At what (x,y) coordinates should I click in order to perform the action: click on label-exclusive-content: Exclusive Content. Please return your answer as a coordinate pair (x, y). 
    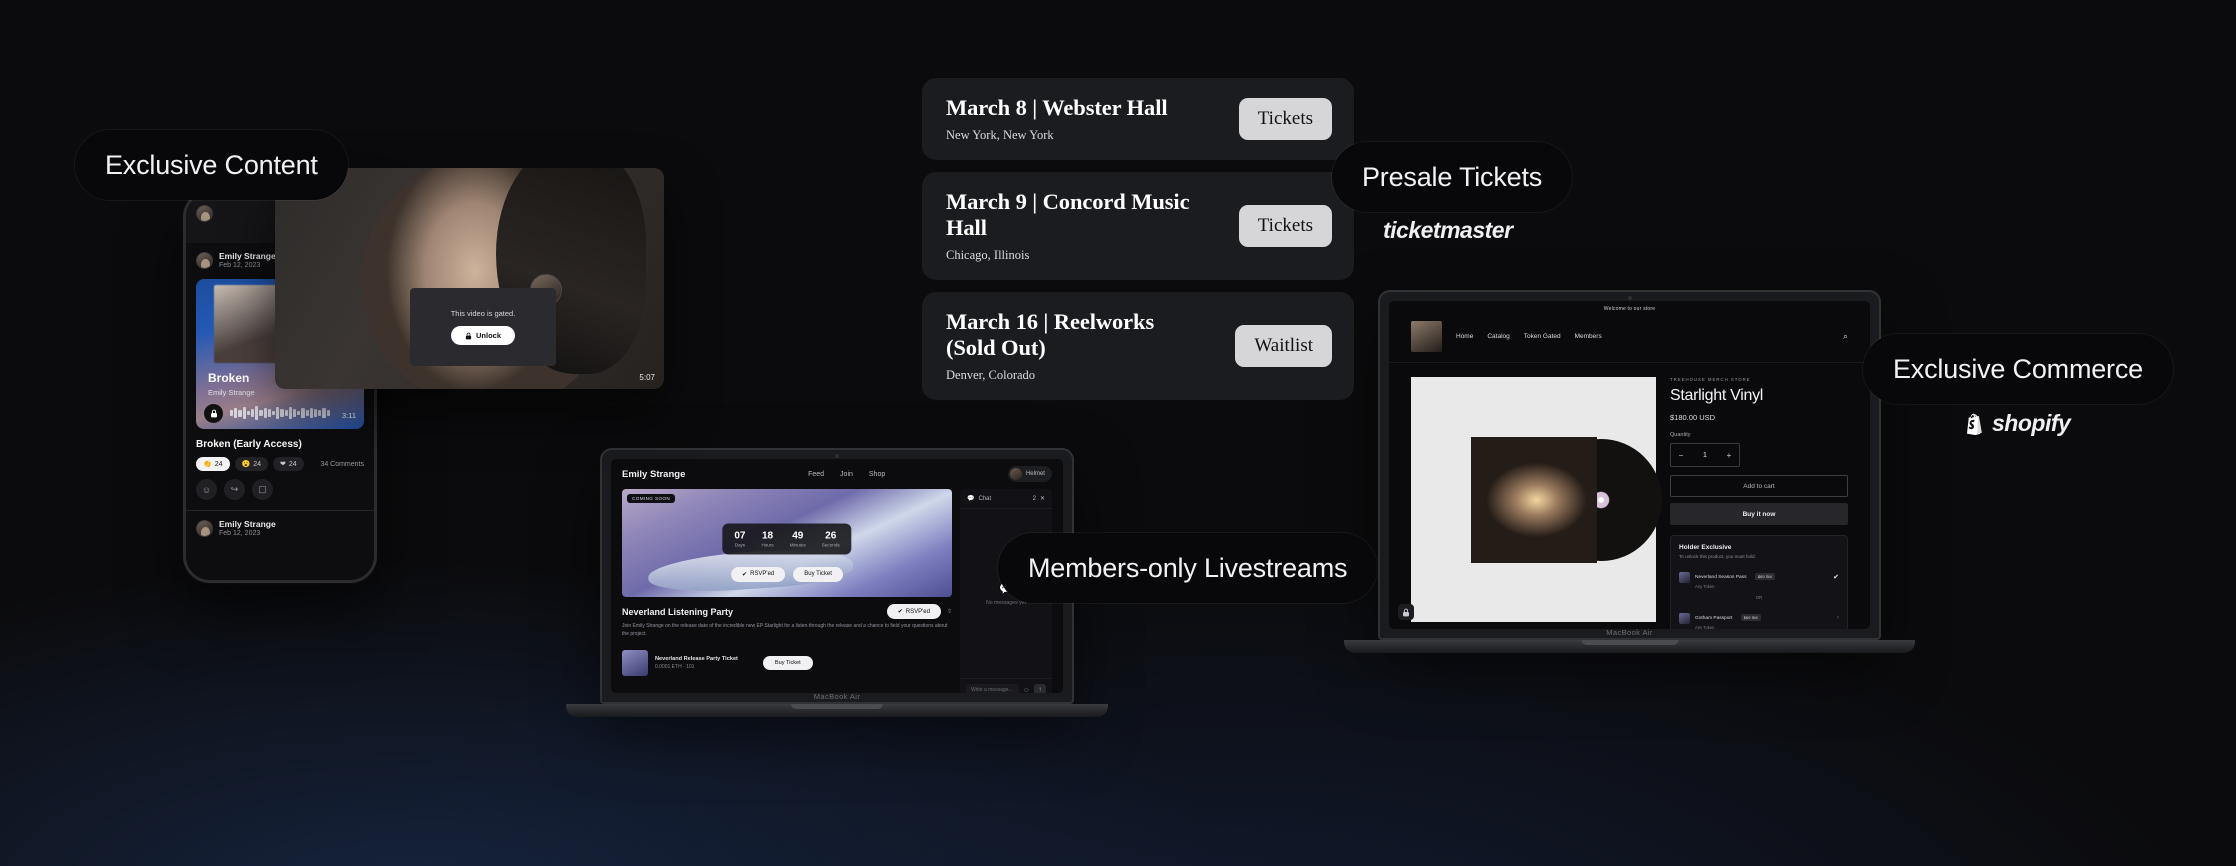
    Looking at the image, I should click on (211, 165).